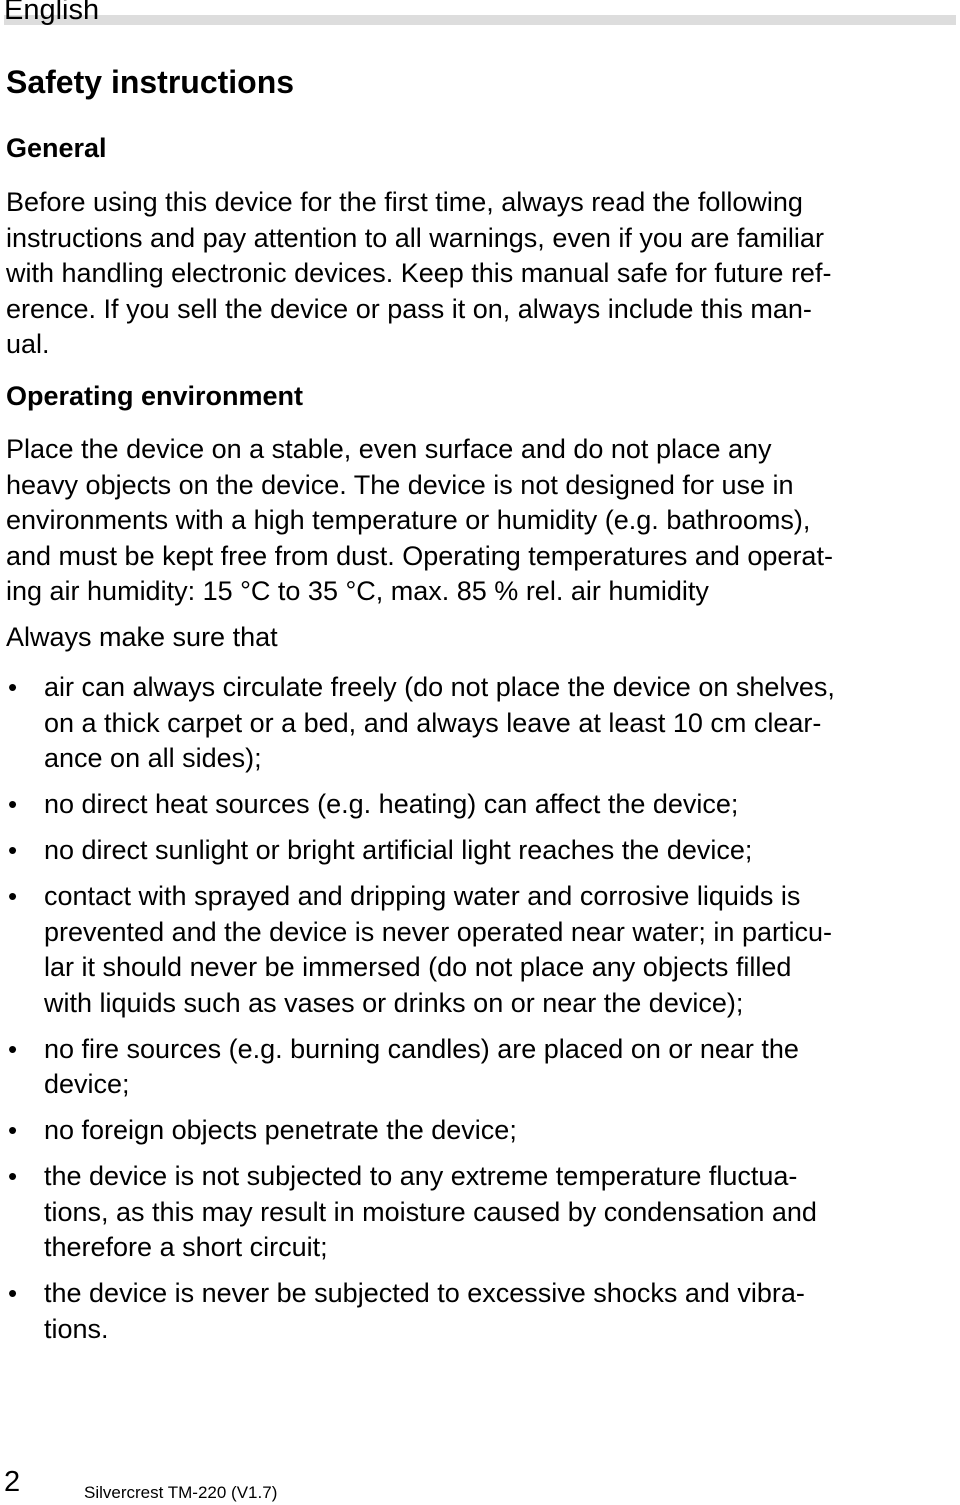 This screenshot has width=960, height=1505. What do you see at coordinates (181, 1492) in the screenshot?
I see `footer-model: Silvercrest TM-220 (V1.7)` at bounding box center [181, 1492].